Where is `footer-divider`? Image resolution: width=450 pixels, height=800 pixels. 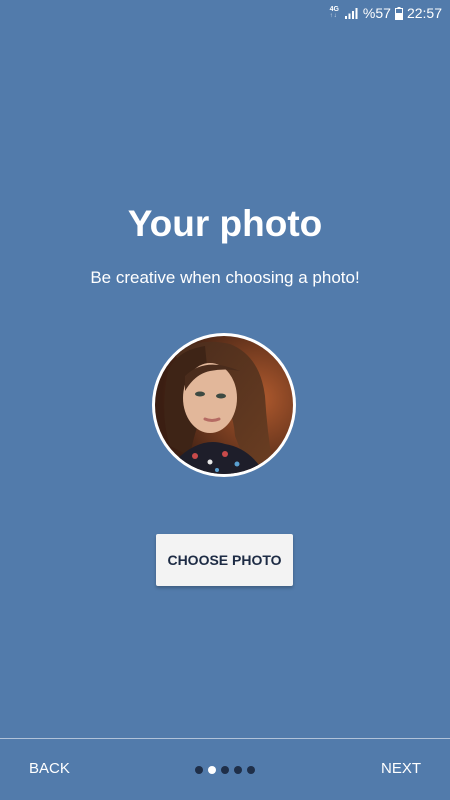 footer-divider is located at coordinates (225, 738).